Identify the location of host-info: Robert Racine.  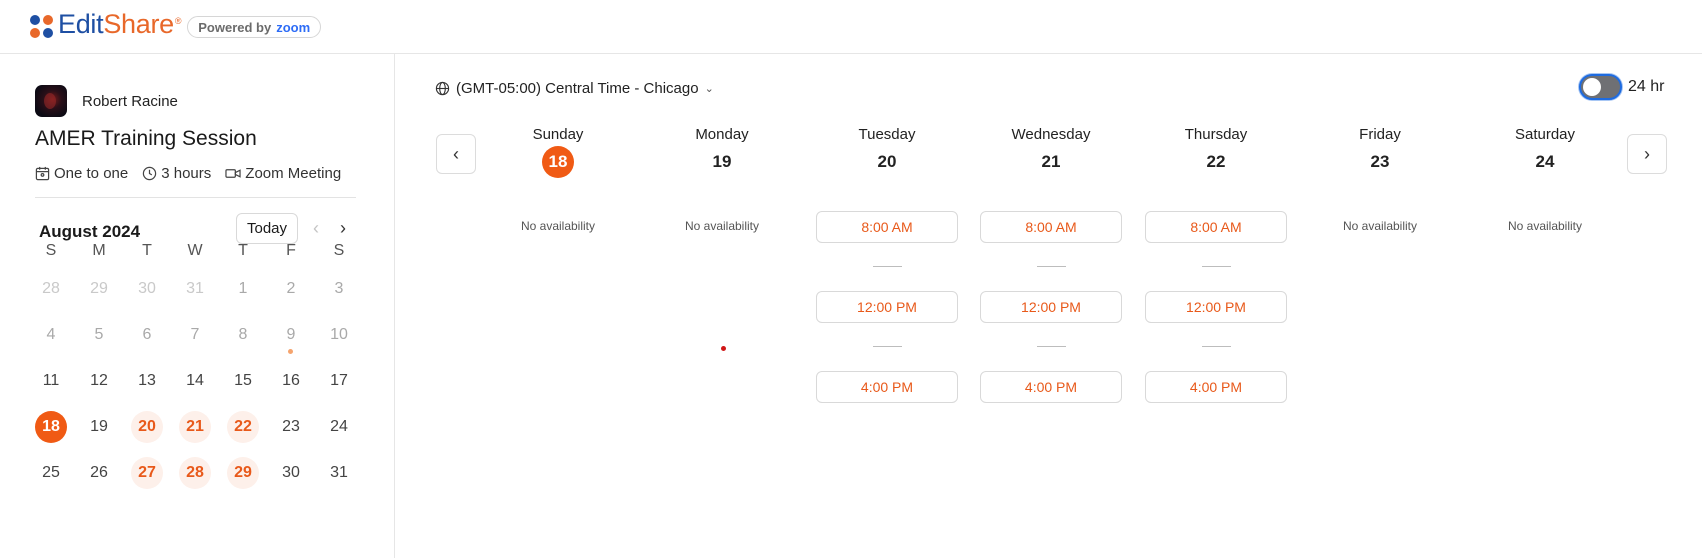
(106, 101).